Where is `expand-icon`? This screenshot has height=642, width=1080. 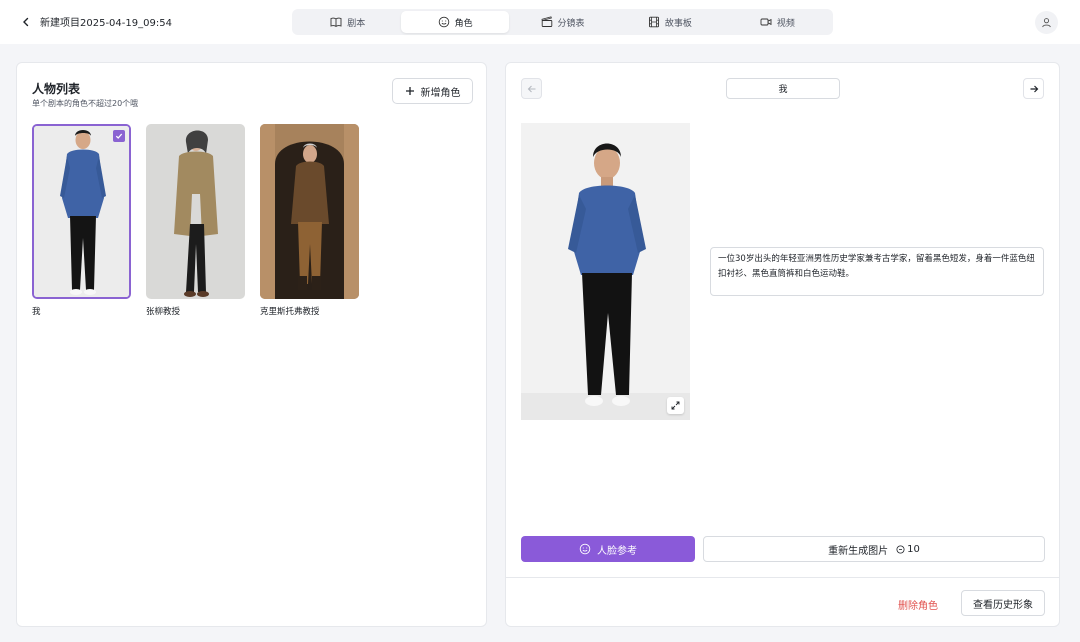 expand-icon is located at coordinates (675, 405).